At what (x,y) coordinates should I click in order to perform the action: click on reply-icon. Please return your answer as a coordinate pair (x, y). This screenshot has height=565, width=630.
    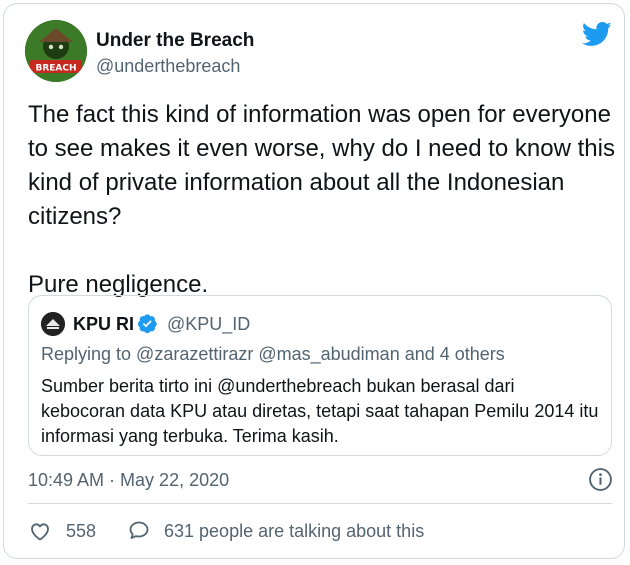
    Looking at the image, I should click on (139, 530).